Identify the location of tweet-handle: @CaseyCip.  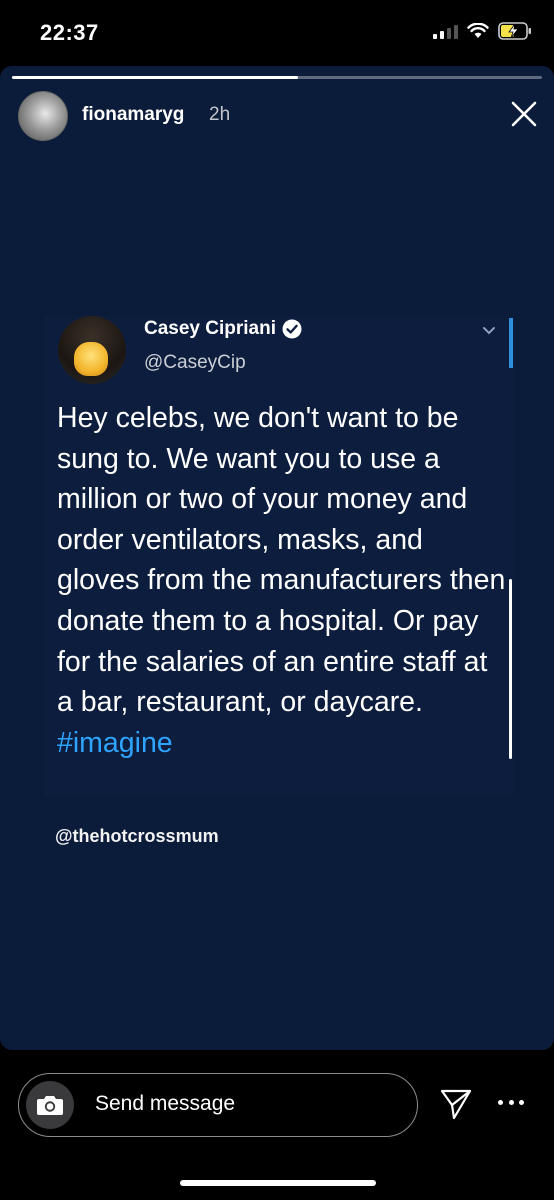
(195, 362).